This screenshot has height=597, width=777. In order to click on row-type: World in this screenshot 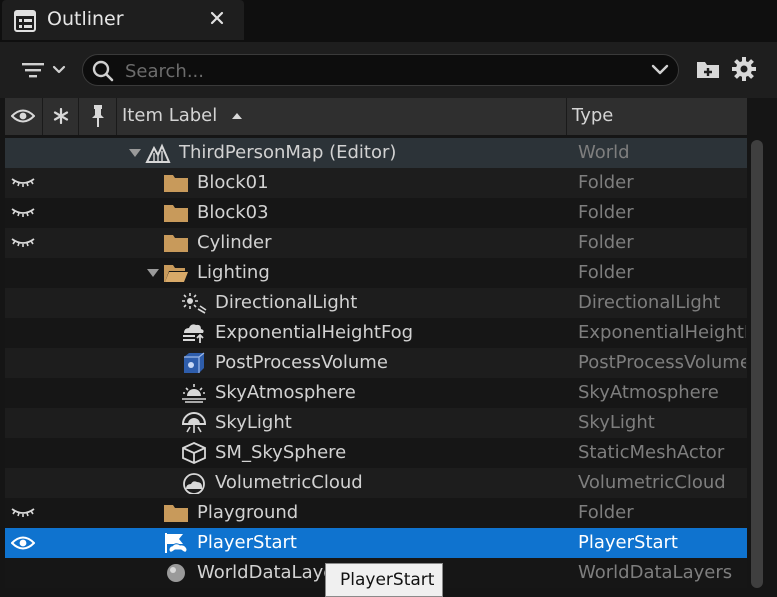, I will do `click(604, 152)`.